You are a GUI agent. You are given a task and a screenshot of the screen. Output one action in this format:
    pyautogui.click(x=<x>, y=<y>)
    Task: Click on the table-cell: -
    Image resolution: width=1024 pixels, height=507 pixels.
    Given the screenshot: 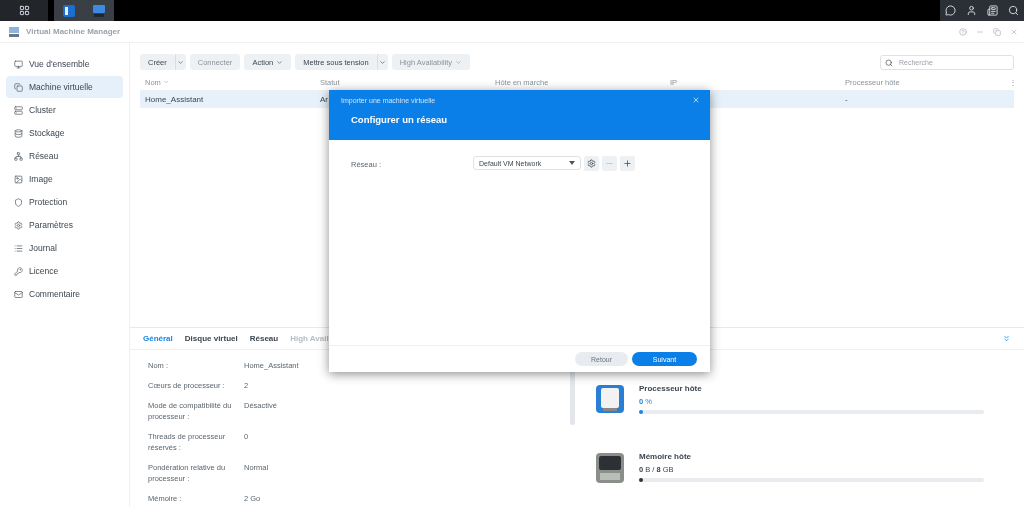 What is the action you would take?
    pyautogui.click(x=846, y=99)
    